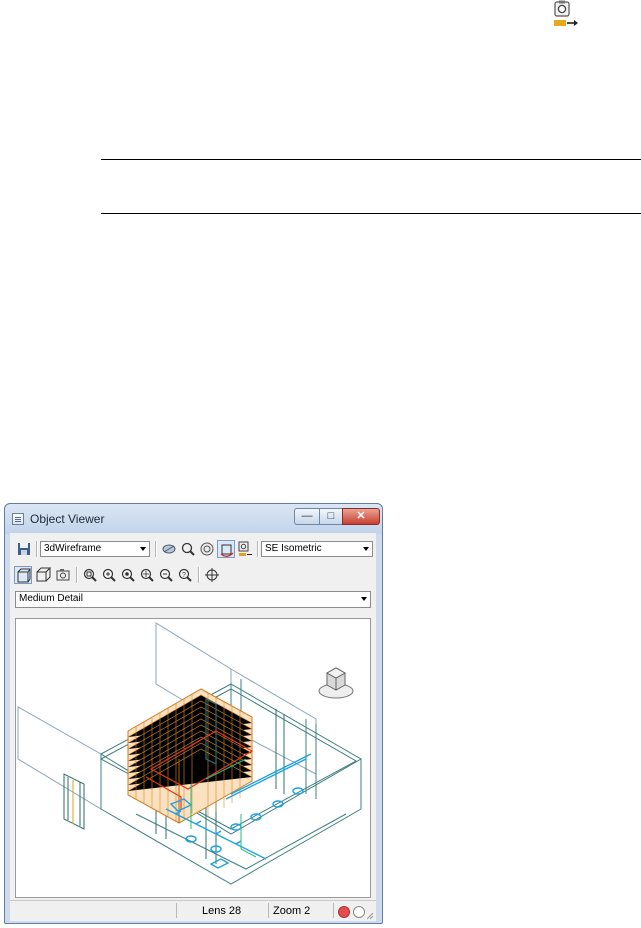 The height and width of the screenshot is (928, 641). I want to click on toolbar-primary: 3dWireframe SE Isometric, so click(193, 548).